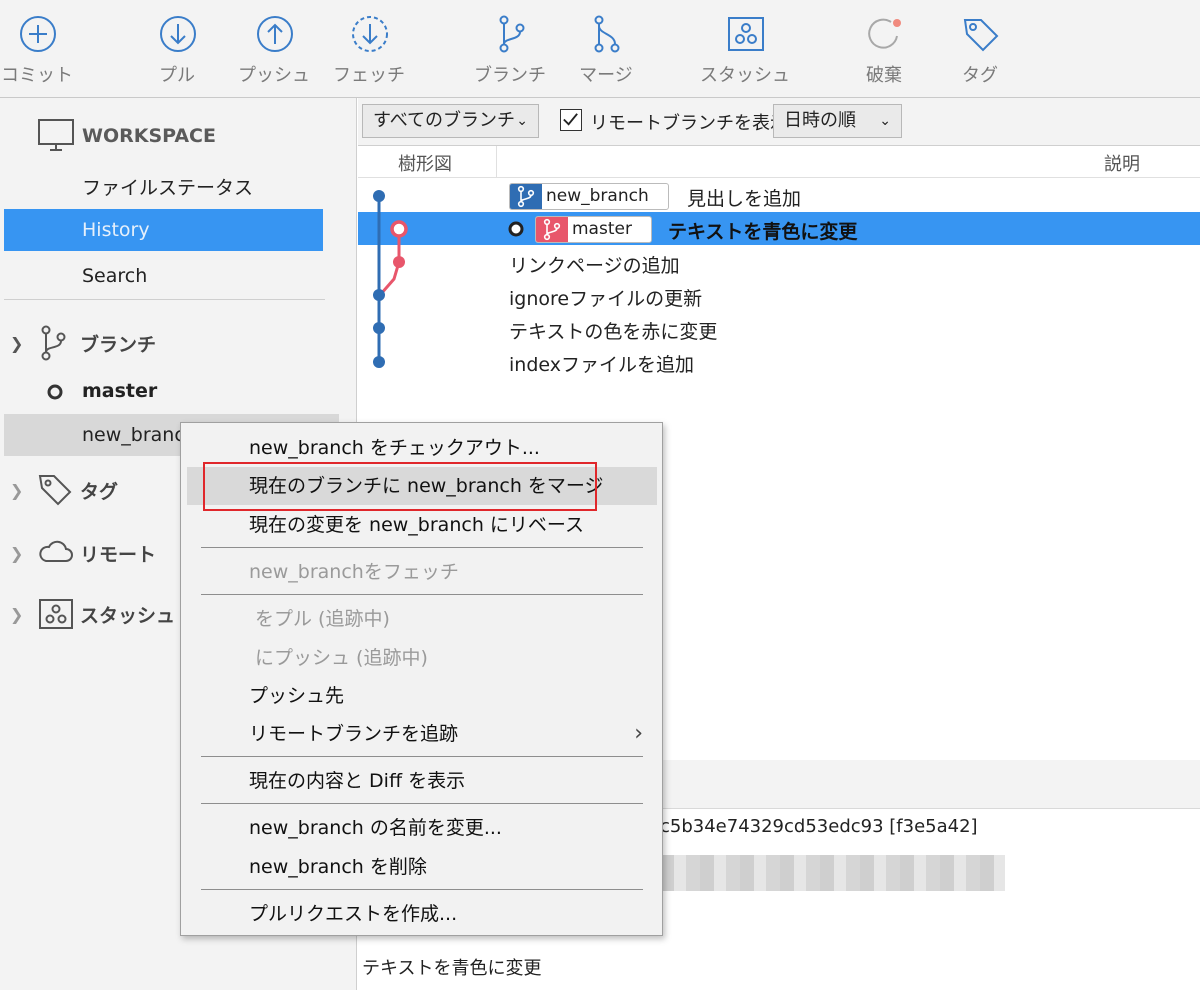 Image resolution: width=1200 pixels, height=990 pixels. I want to click on menu-item-track-remote: リモートブランチを追跡 ›, so click(422, 734).